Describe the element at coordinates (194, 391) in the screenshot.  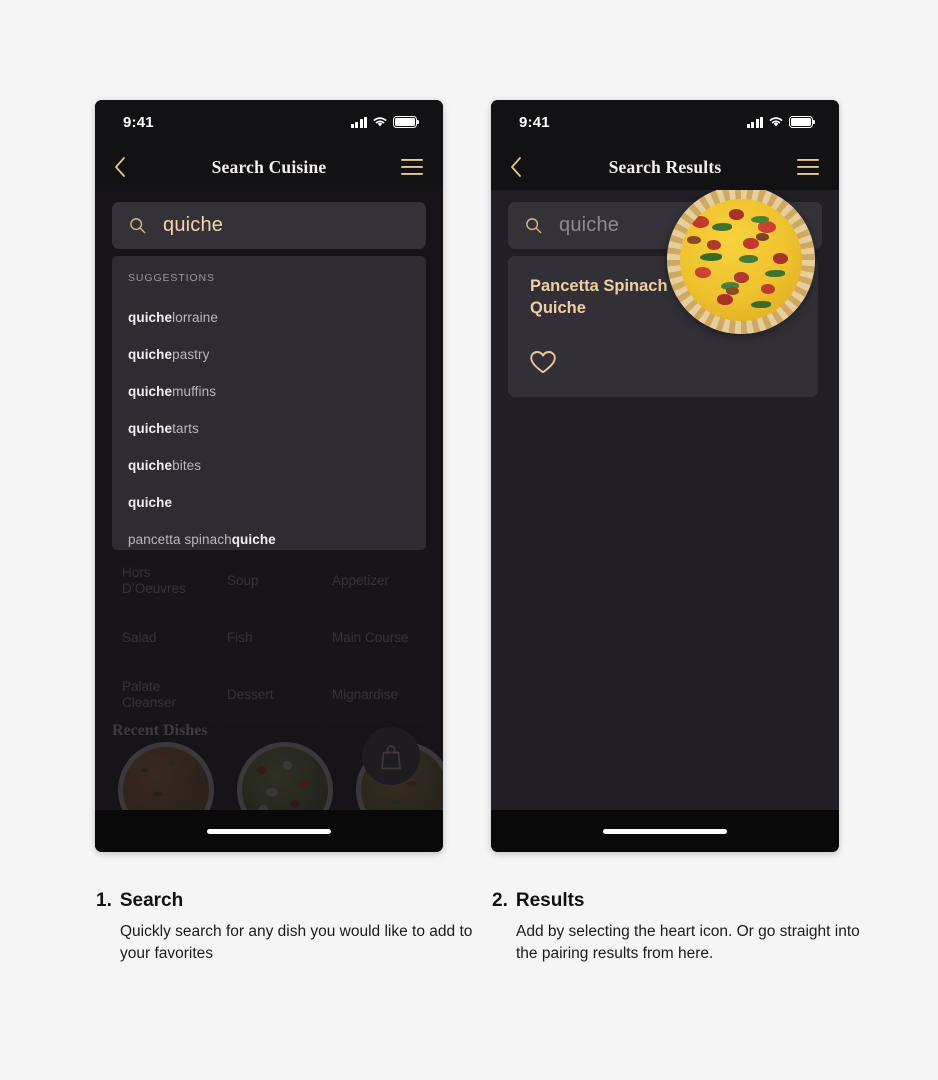
I see `suggestion-rest: muffins` at that location.